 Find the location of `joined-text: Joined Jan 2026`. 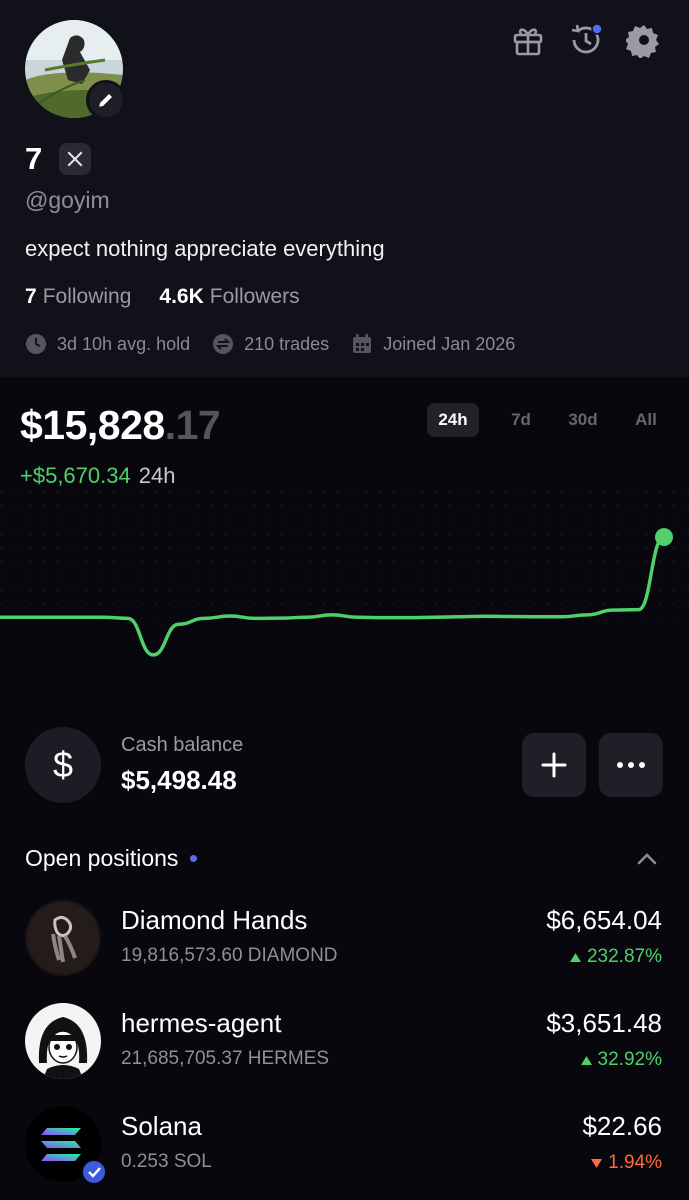

joined-text: Joined Jan 2026 is located at coordinates (449, 343).